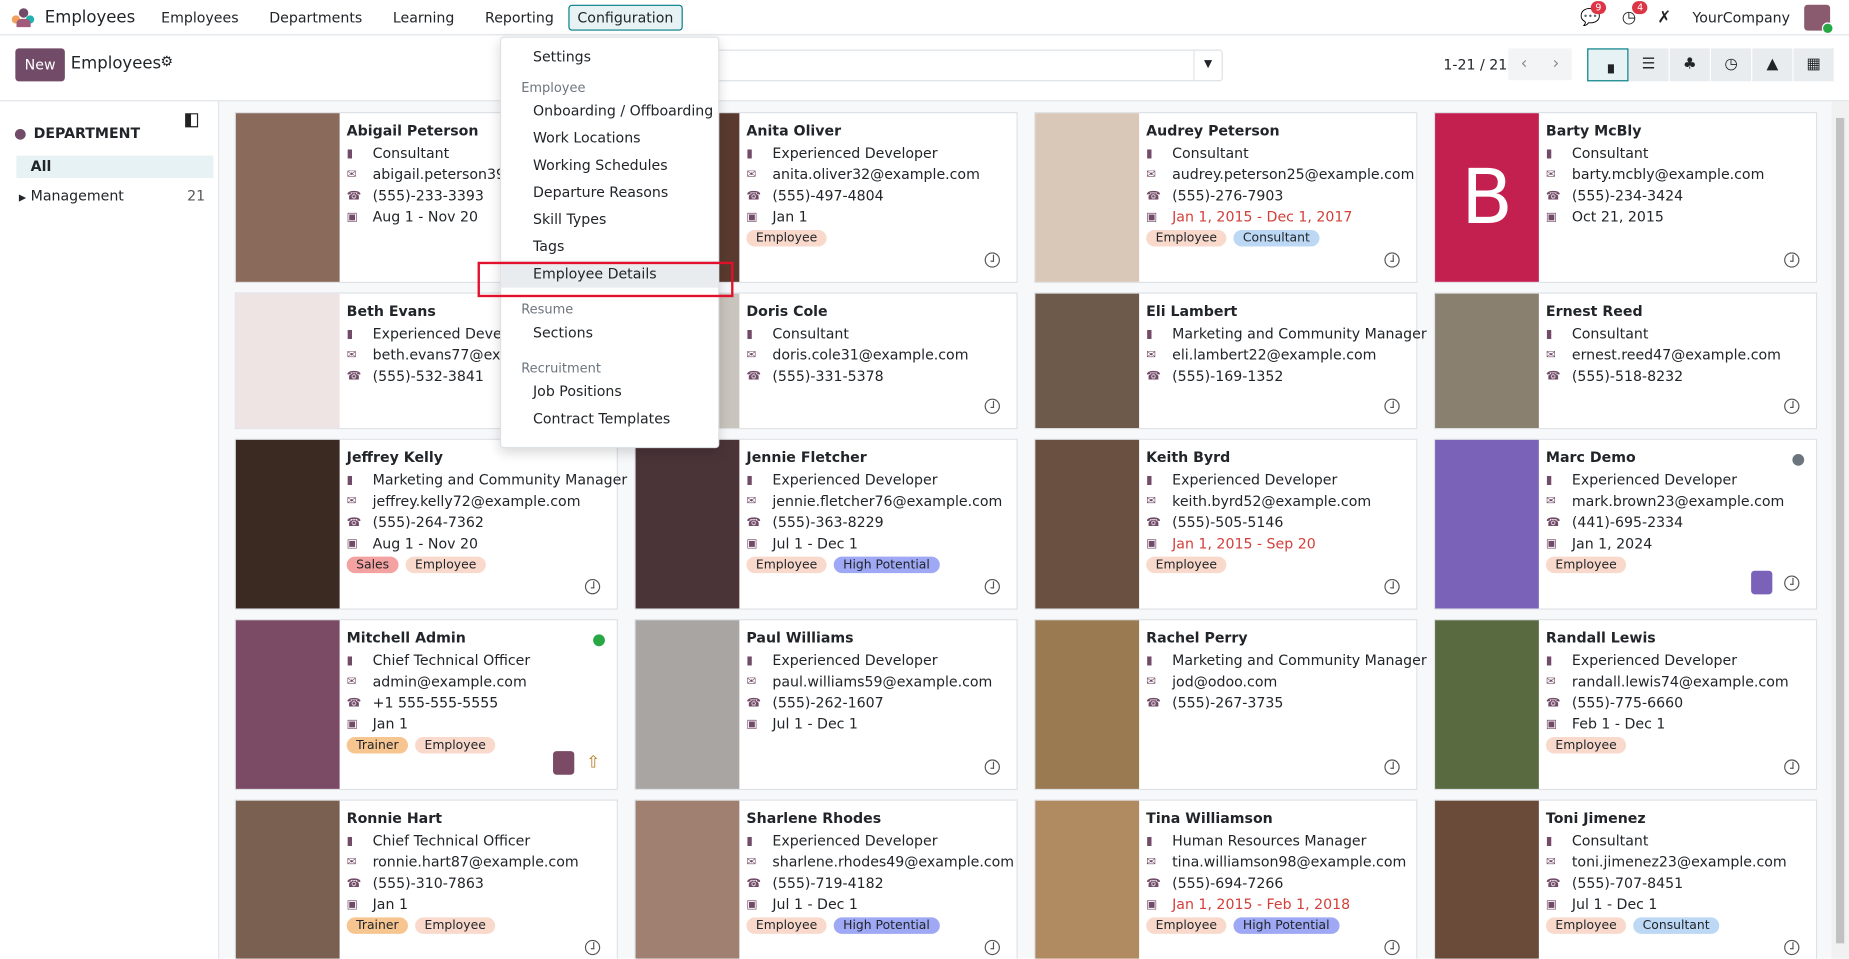 The width and height of the screenshot is (1849, 959). Describe the element at coordinates (609, 392) in the screenshot. I see `menu-item-job-positions: Job Positions` at that location.